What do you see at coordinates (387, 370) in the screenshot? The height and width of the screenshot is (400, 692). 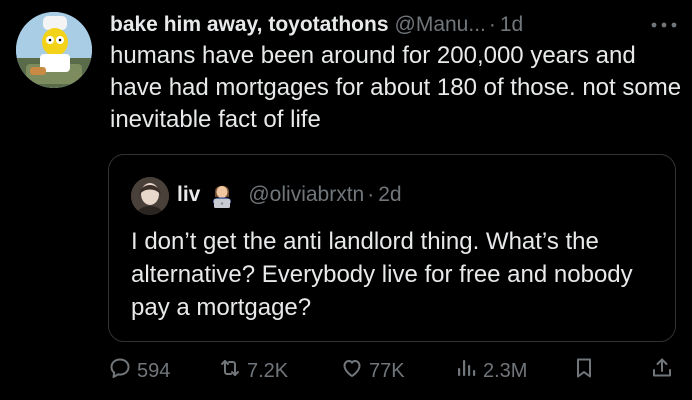 I see `like-count: 77K` at bounding box center [387, 370].